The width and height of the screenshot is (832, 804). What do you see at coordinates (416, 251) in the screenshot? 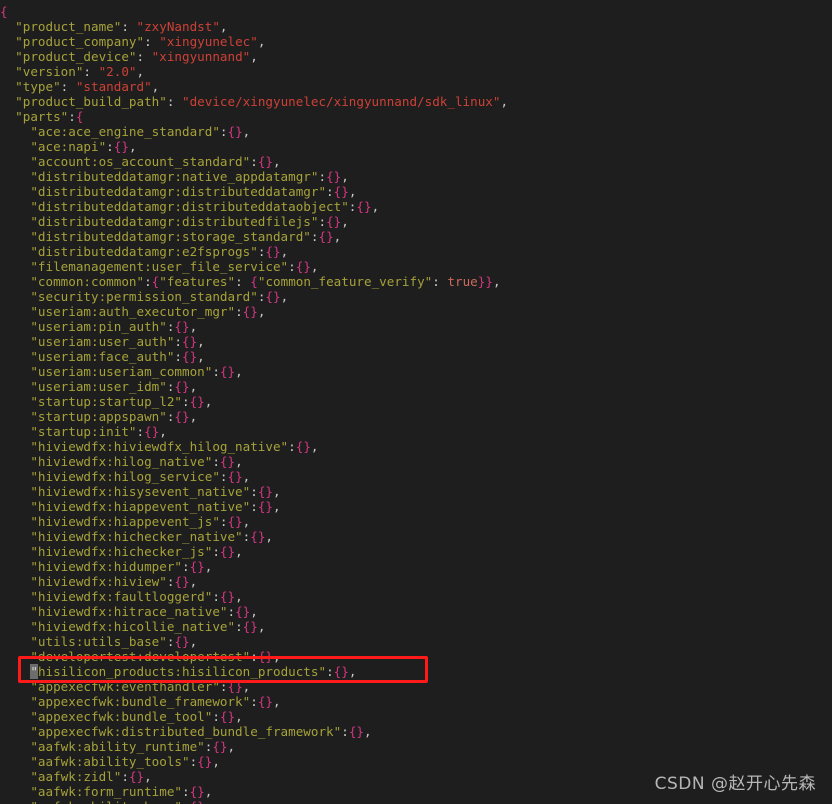
I see `code-line: "distributeddatamgr:e2fsprogs":{},` at bounding box center [416, 251].